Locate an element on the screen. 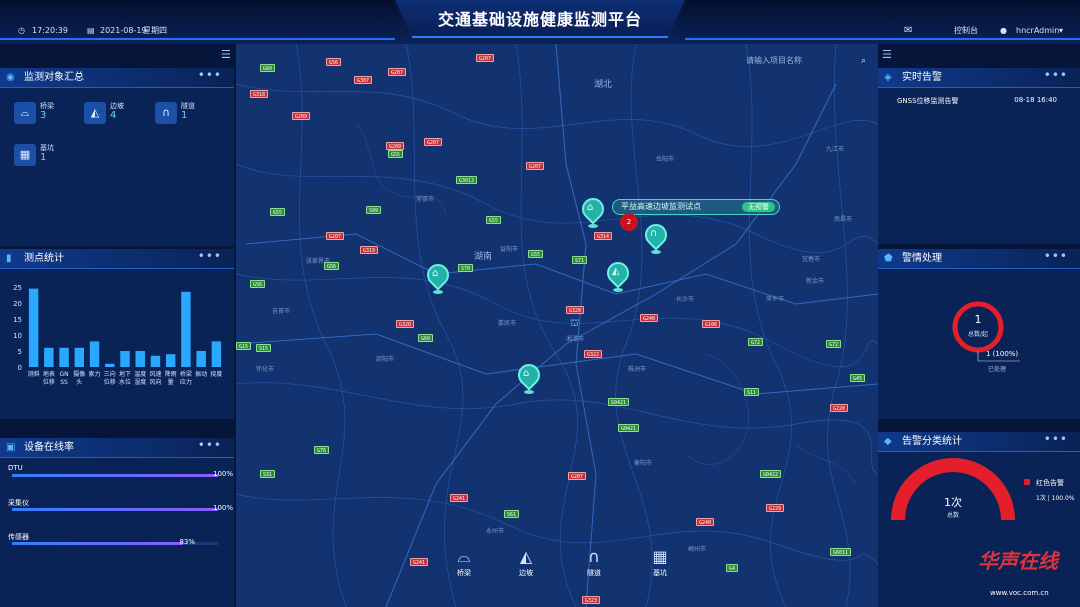  shield-icon: ⬟ is located at coordinates (888, 258).